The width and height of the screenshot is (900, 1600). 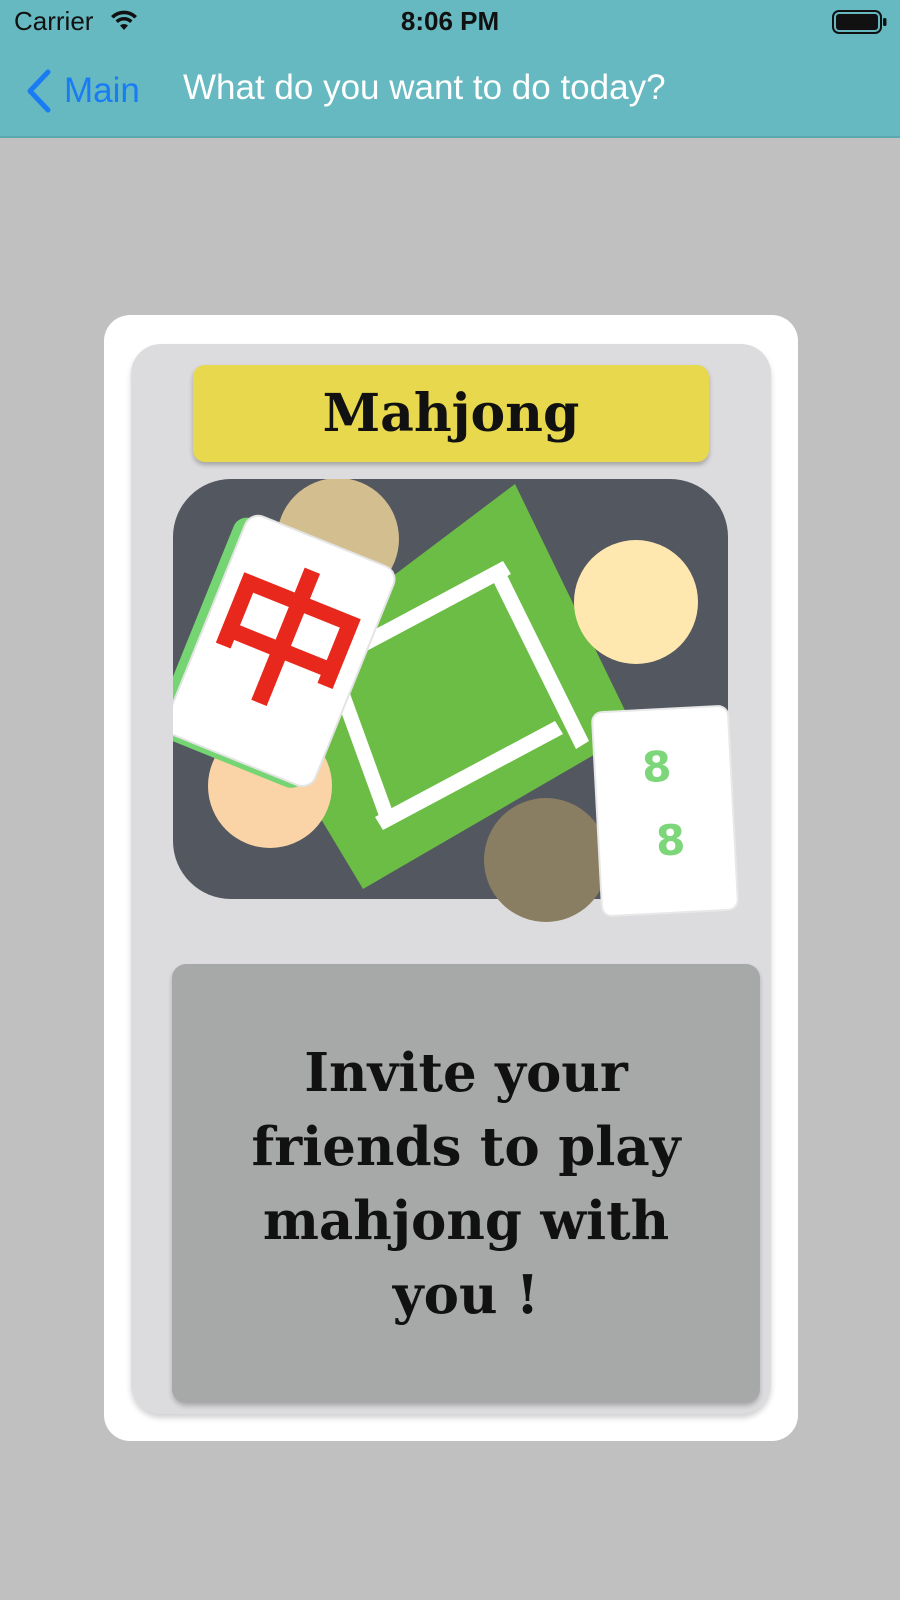 What do you see at coordinates (636, 602) in the screenshot?
I see `chip-cream` at bounding box center [636, 602].